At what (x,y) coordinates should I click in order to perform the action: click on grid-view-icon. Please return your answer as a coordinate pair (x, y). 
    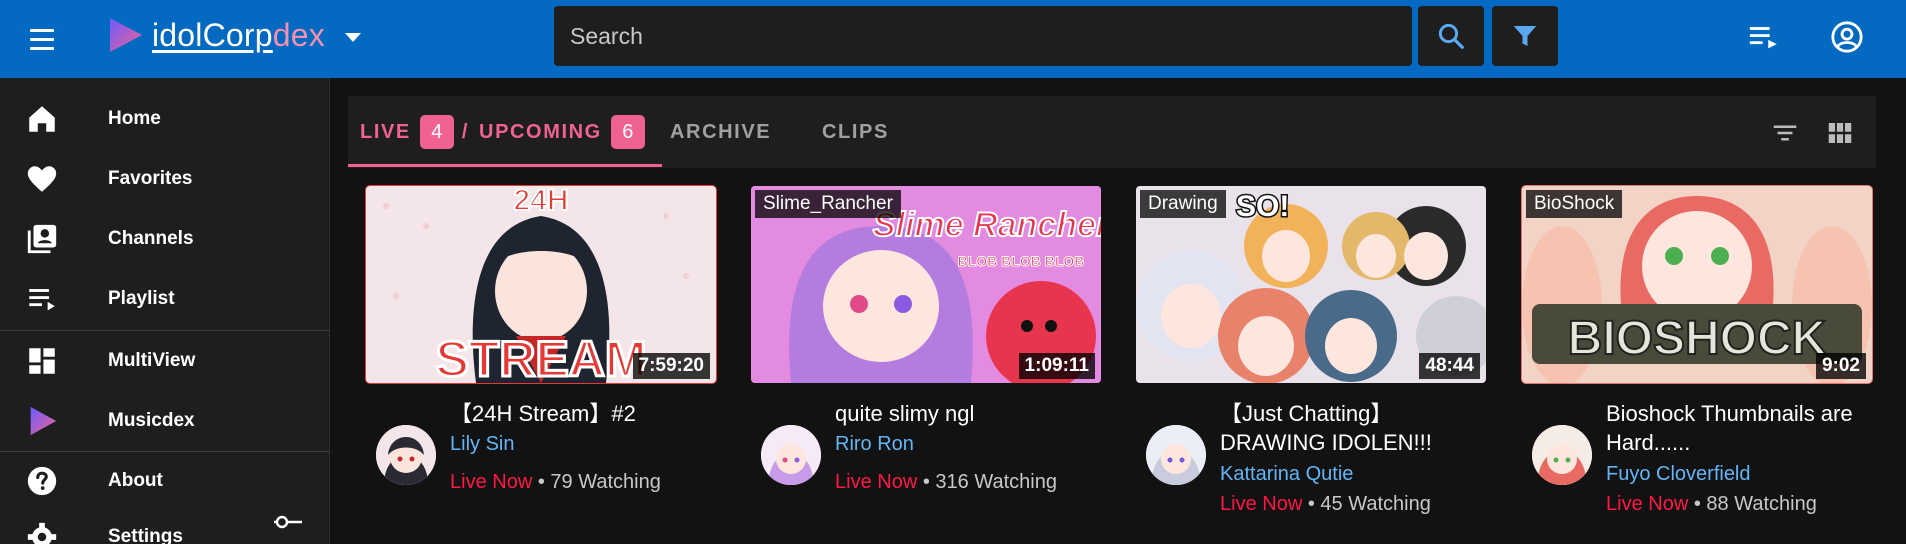
    Looking at the image, I should click on (1840, 133).